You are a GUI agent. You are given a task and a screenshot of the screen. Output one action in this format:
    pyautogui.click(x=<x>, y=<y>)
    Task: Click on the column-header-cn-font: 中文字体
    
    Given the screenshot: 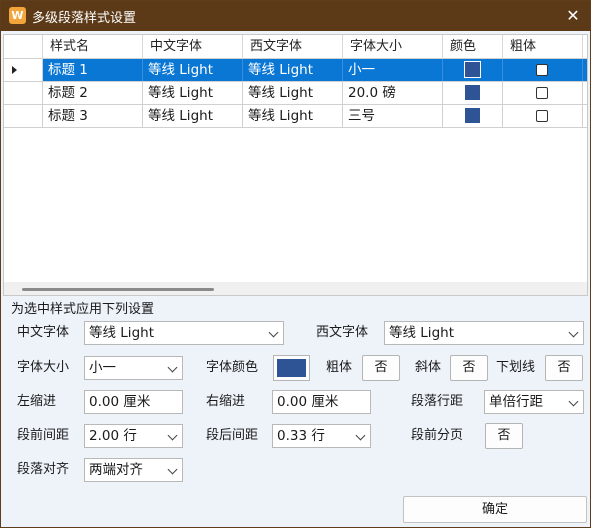 What is the action you would take?
    pyautogui.click(x=193, y=47)
    